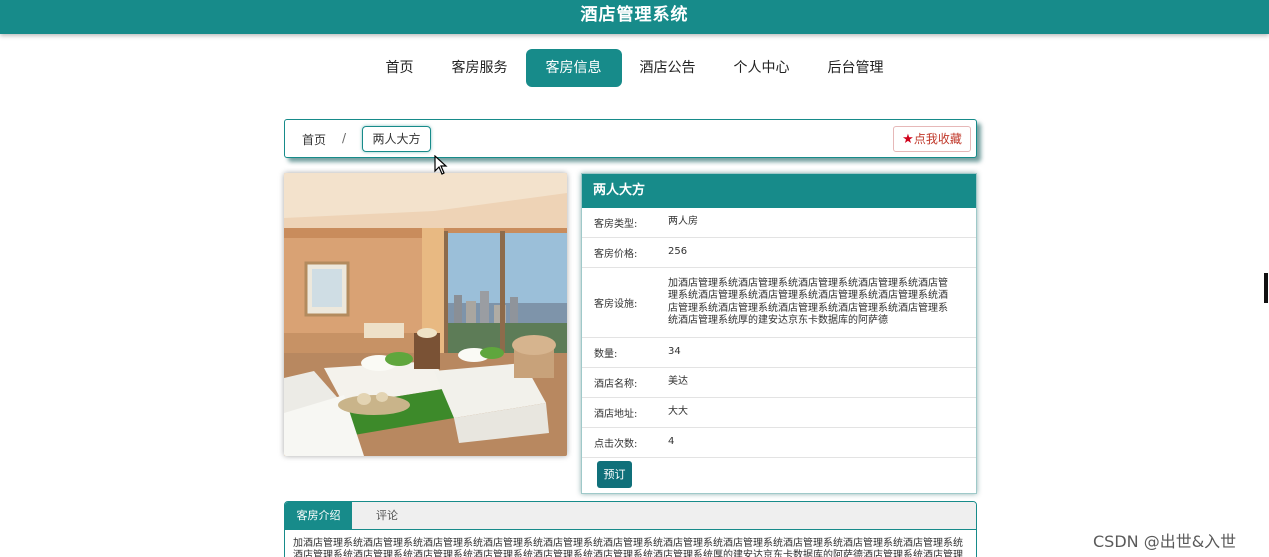 The height and width of the screenshot is (557, 1269). Describe the element at coordinates (856, 68) in the screenshot. I see `nav-item-admin: 后台管理` at that location.